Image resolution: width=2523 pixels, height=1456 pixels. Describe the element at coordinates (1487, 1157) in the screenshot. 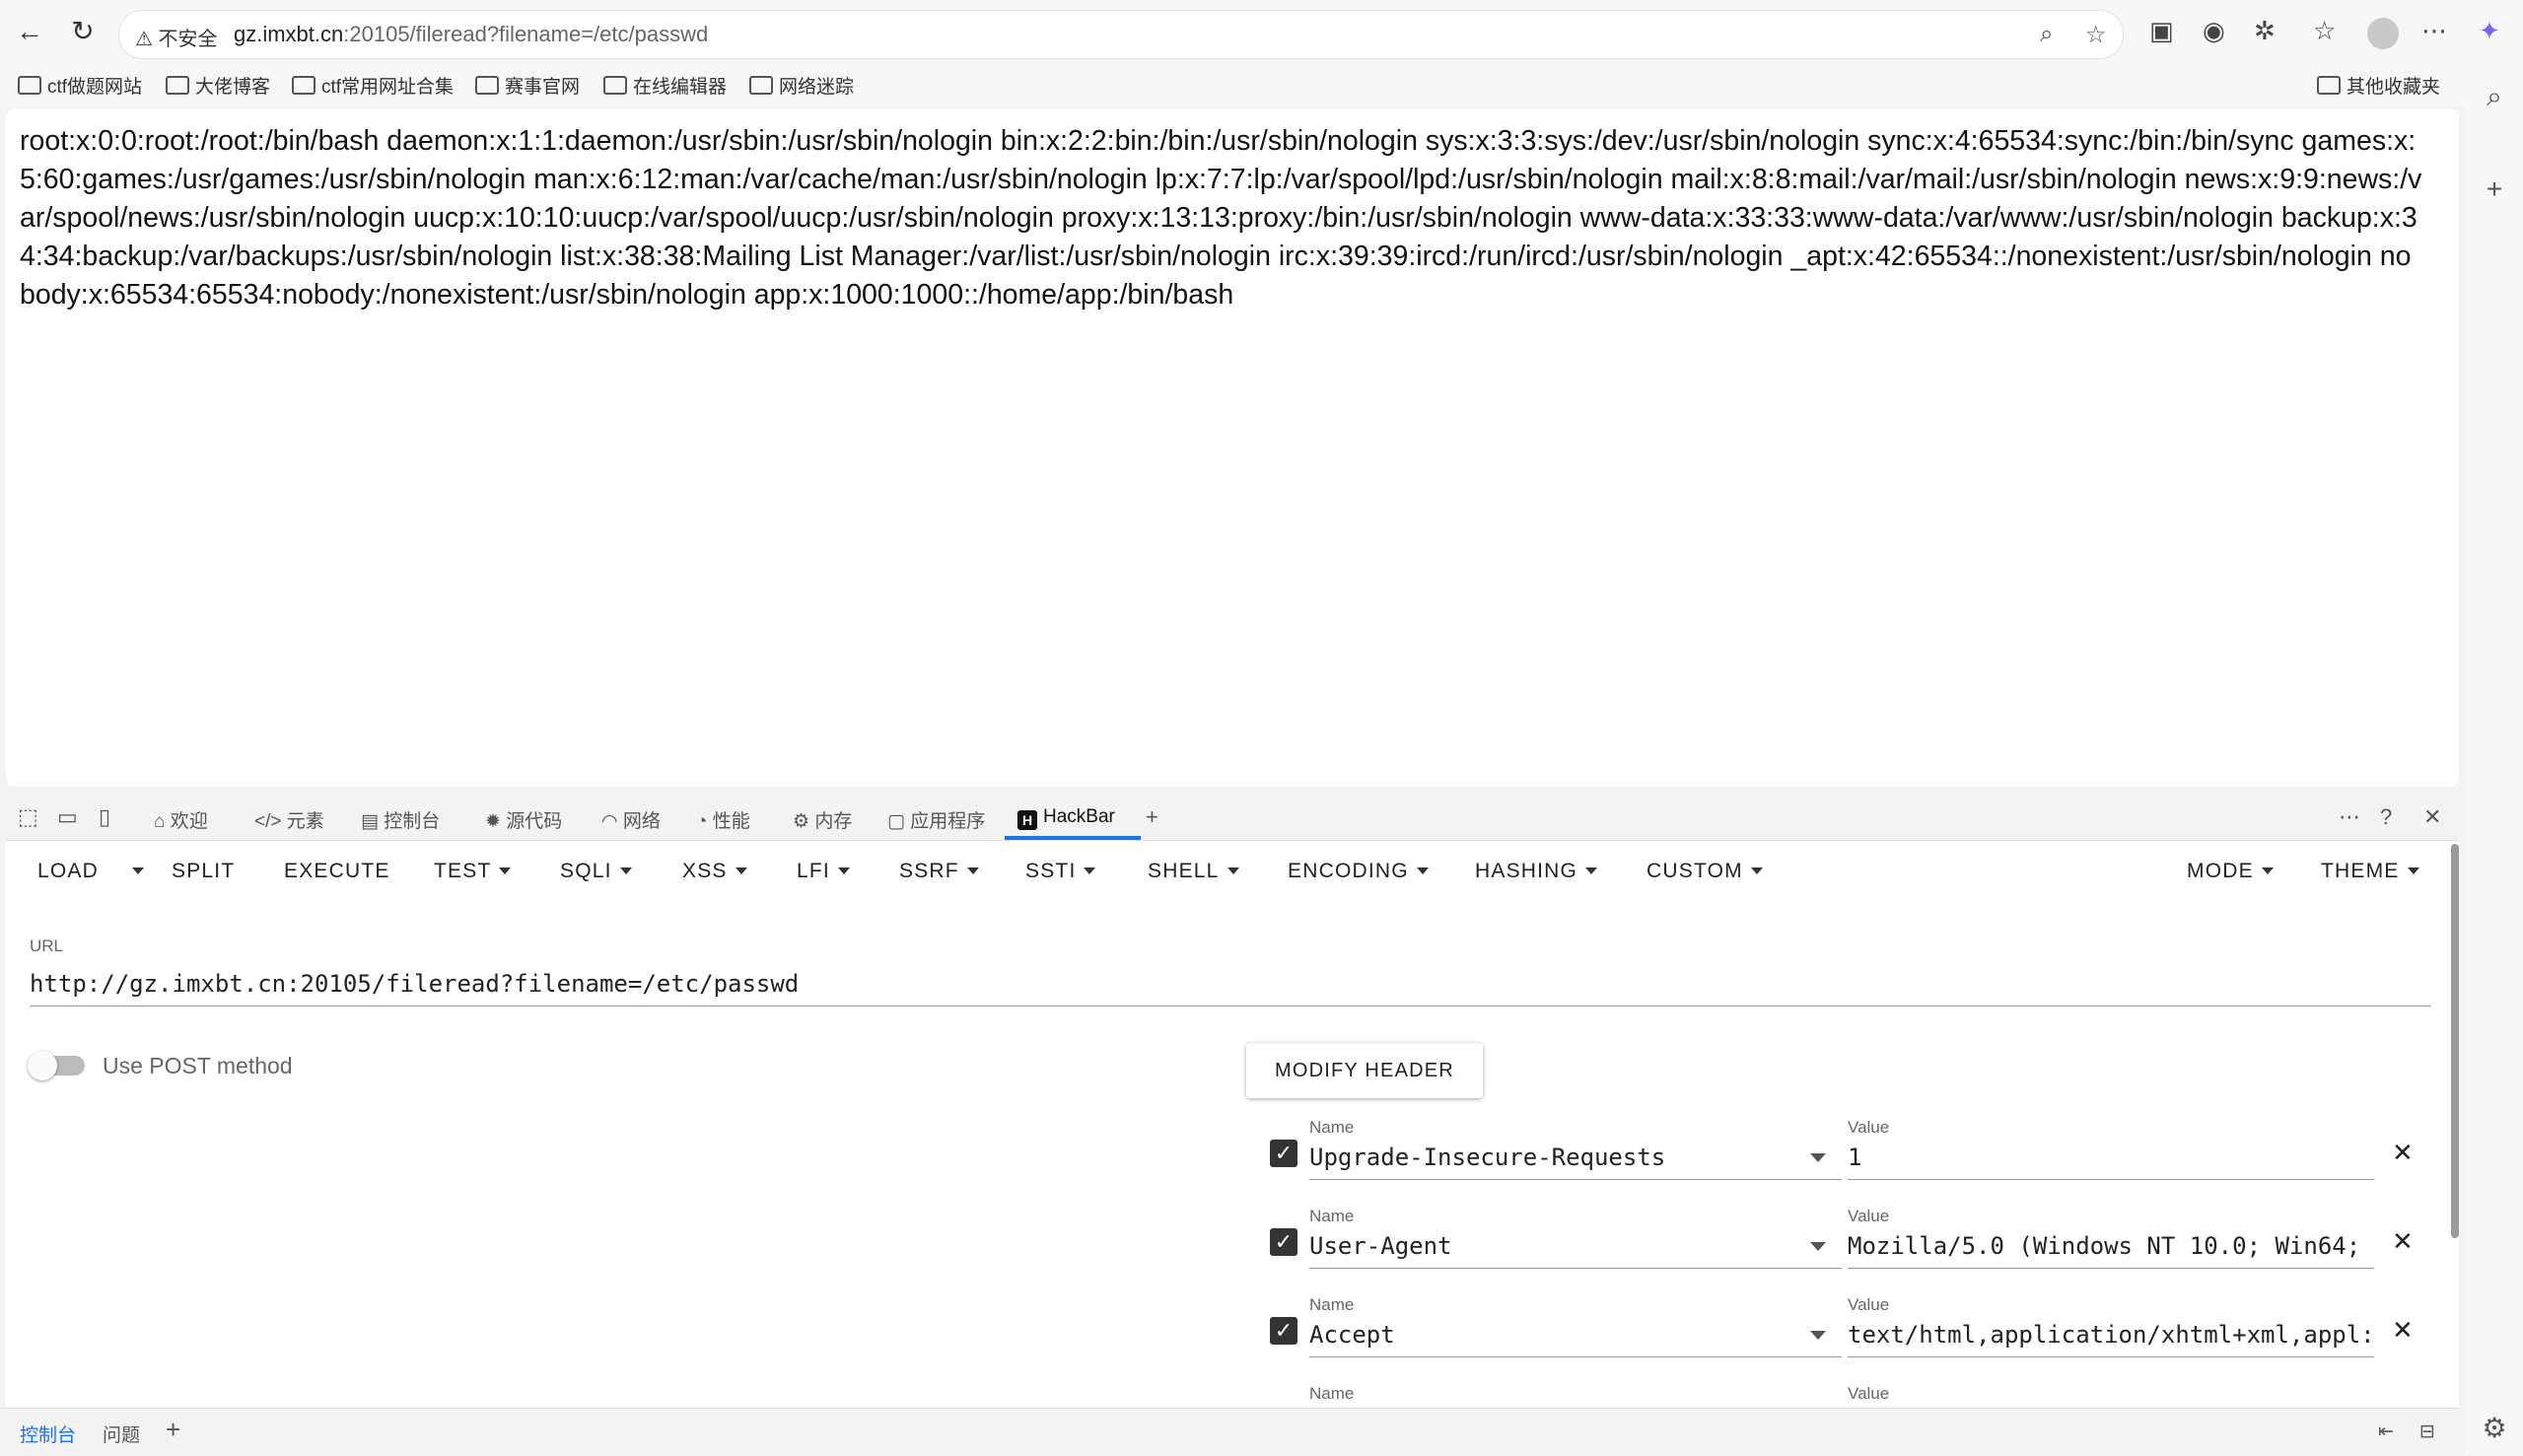

I see `header-name-select: Upgrade-Insecure-Requests` at that location.